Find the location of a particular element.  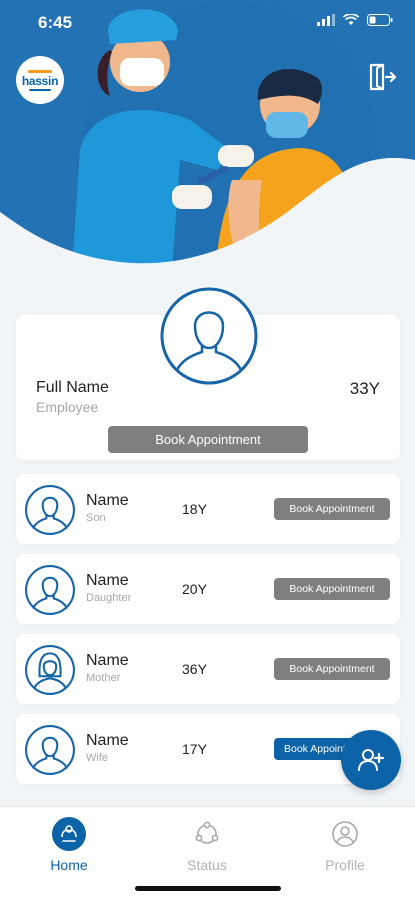

logout-button is located at coordinates (382, 79).